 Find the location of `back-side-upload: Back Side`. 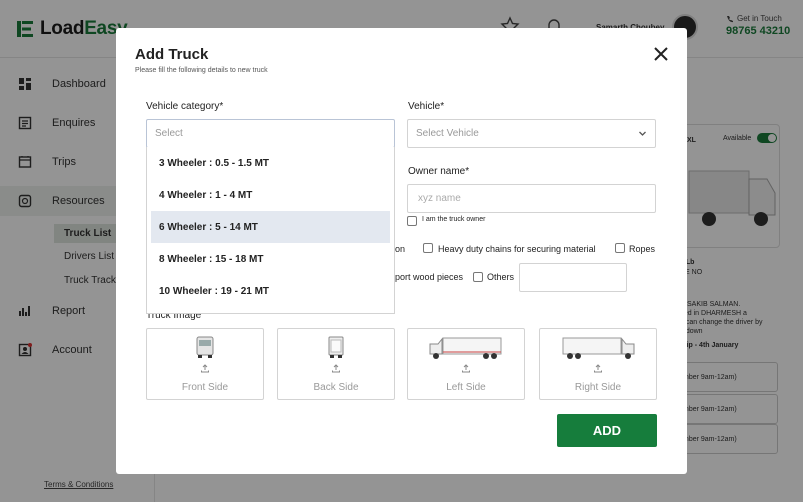

back-side-upload: Back Side is located at coordinates (336, 364).